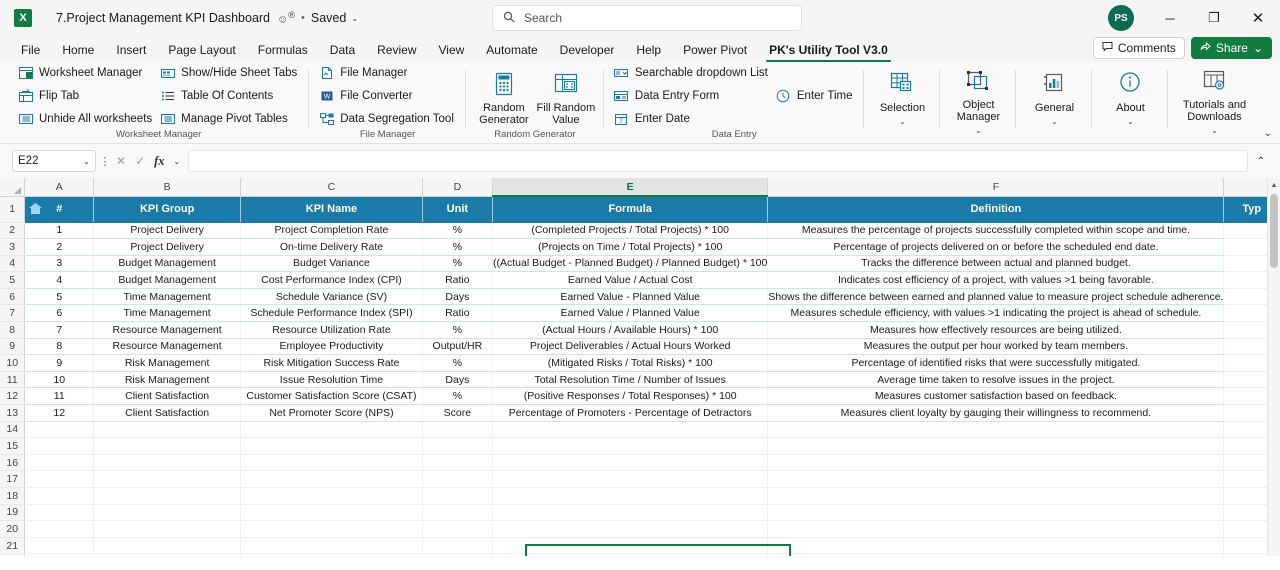  I want to click on formula-bar-more-icon: ⋮, so click(105, 161).